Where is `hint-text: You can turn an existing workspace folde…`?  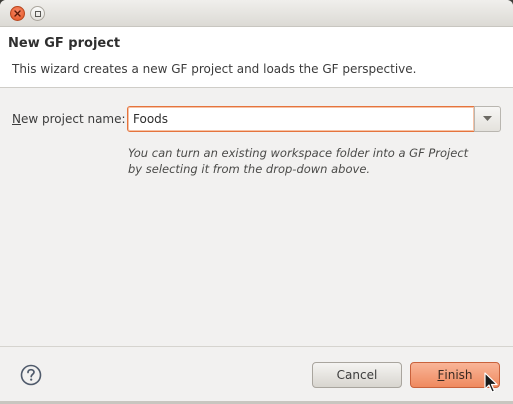 hint-text: You can turn an existing workspace folde… is located at coordinates (298, 161).